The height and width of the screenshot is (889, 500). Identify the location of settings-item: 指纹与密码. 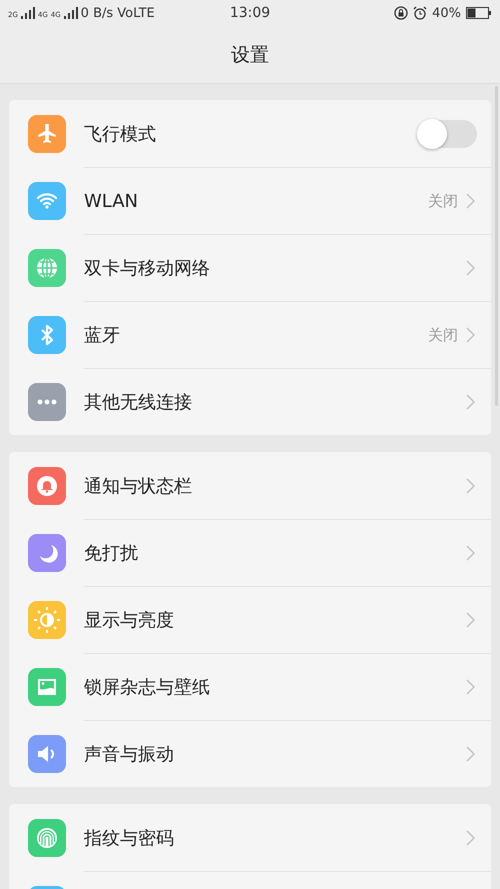
(287, 837).